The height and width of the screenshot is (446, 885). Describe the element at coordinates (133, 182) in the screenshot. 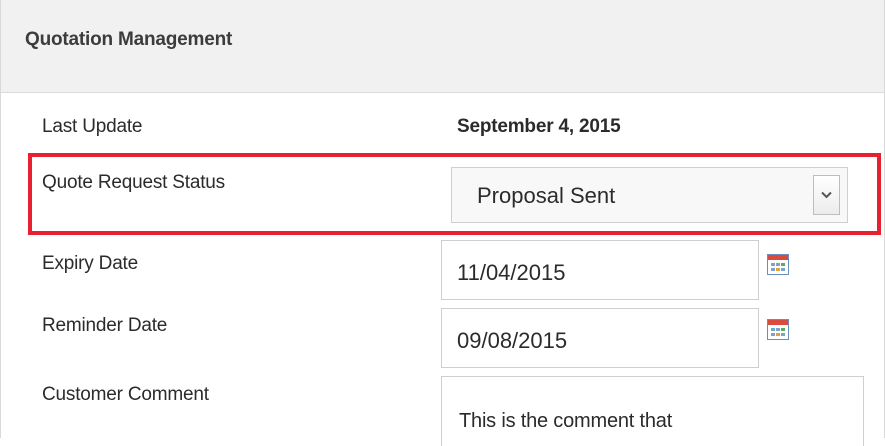

I see `quote-status-label: Quote Request Status` at that location.